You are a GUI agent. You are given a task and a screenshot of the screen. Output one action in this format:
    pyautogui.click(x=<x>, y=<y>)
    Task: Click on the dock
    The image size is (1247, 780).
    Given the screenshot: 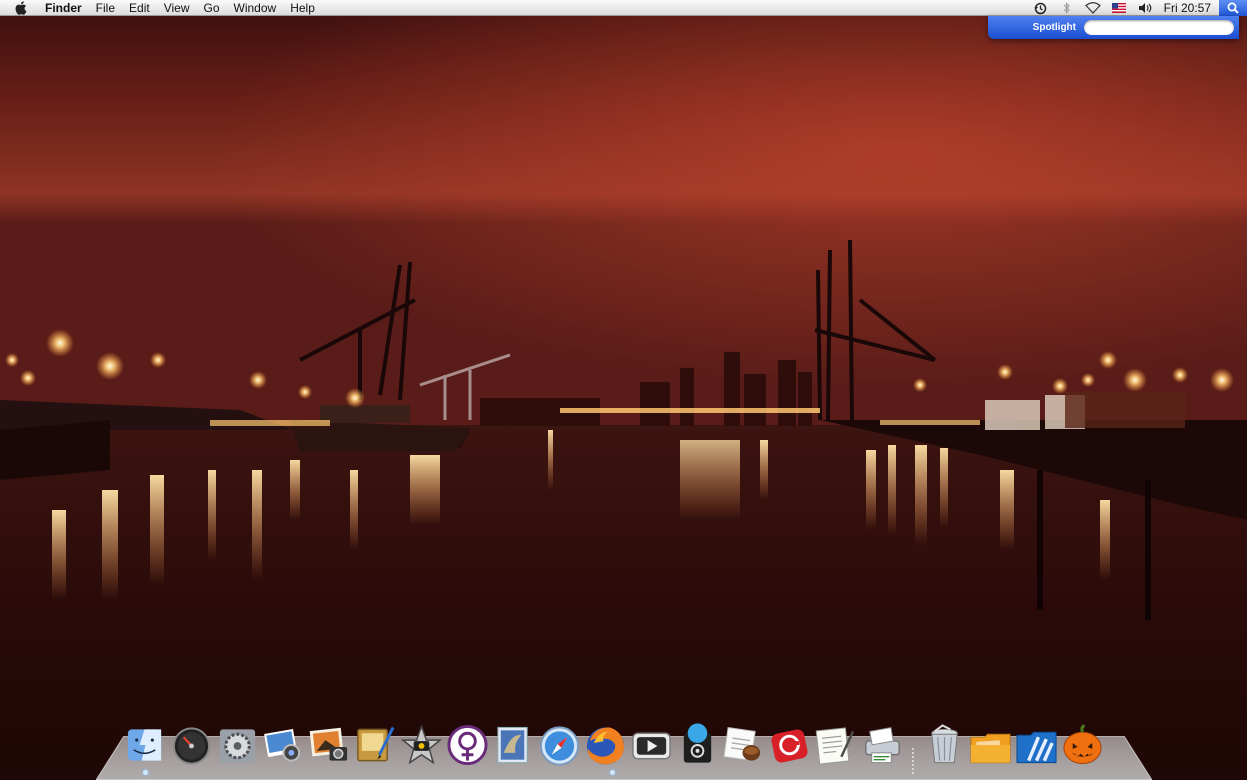 What is the action you would take?
    pyautogui.click(x=615, y=746)
    